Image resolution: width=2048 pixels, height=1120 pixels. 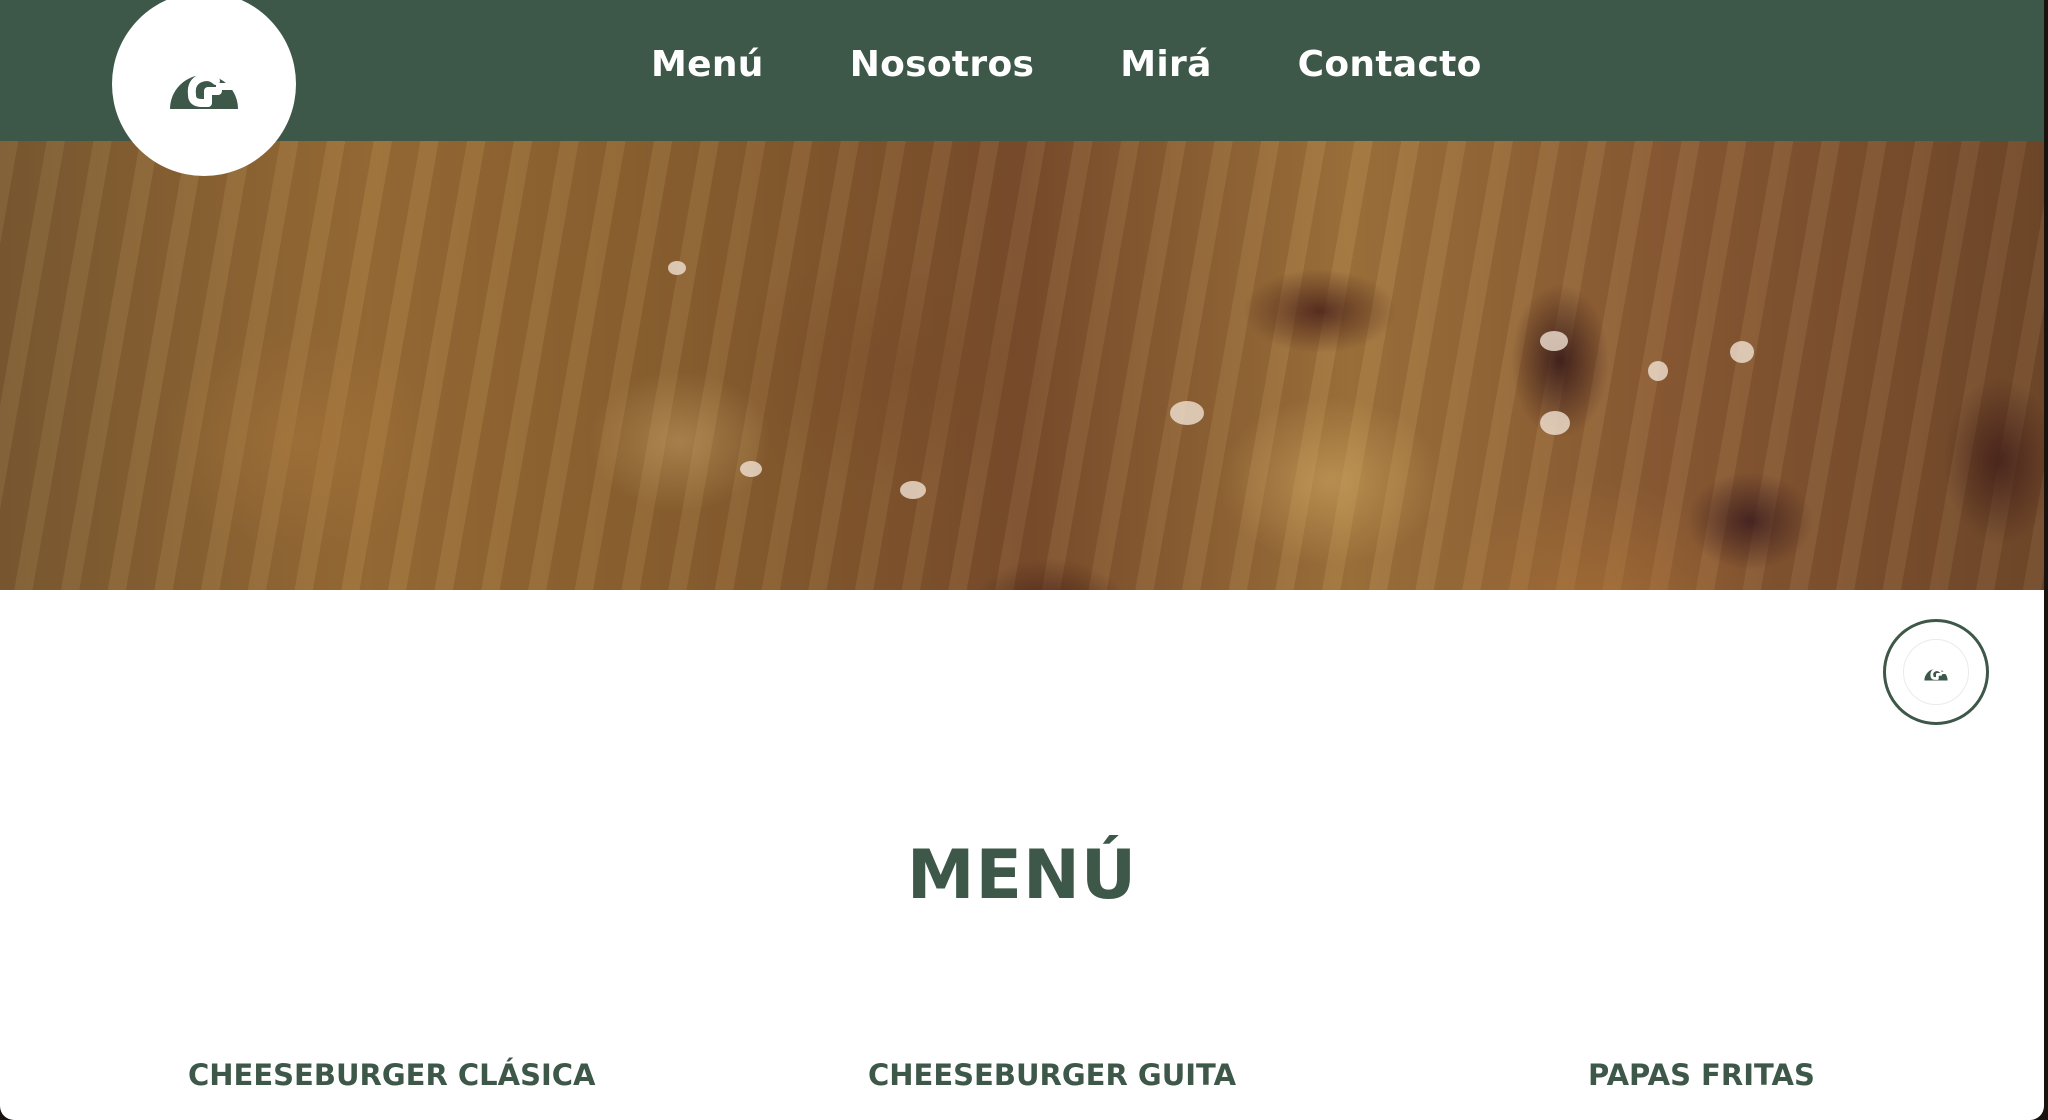 What do you see at coordinates (1701, 1075) in the screenshot?
I see `menu-item-title: PAPAS FRITAS` at bounding box center [1701, 1075].